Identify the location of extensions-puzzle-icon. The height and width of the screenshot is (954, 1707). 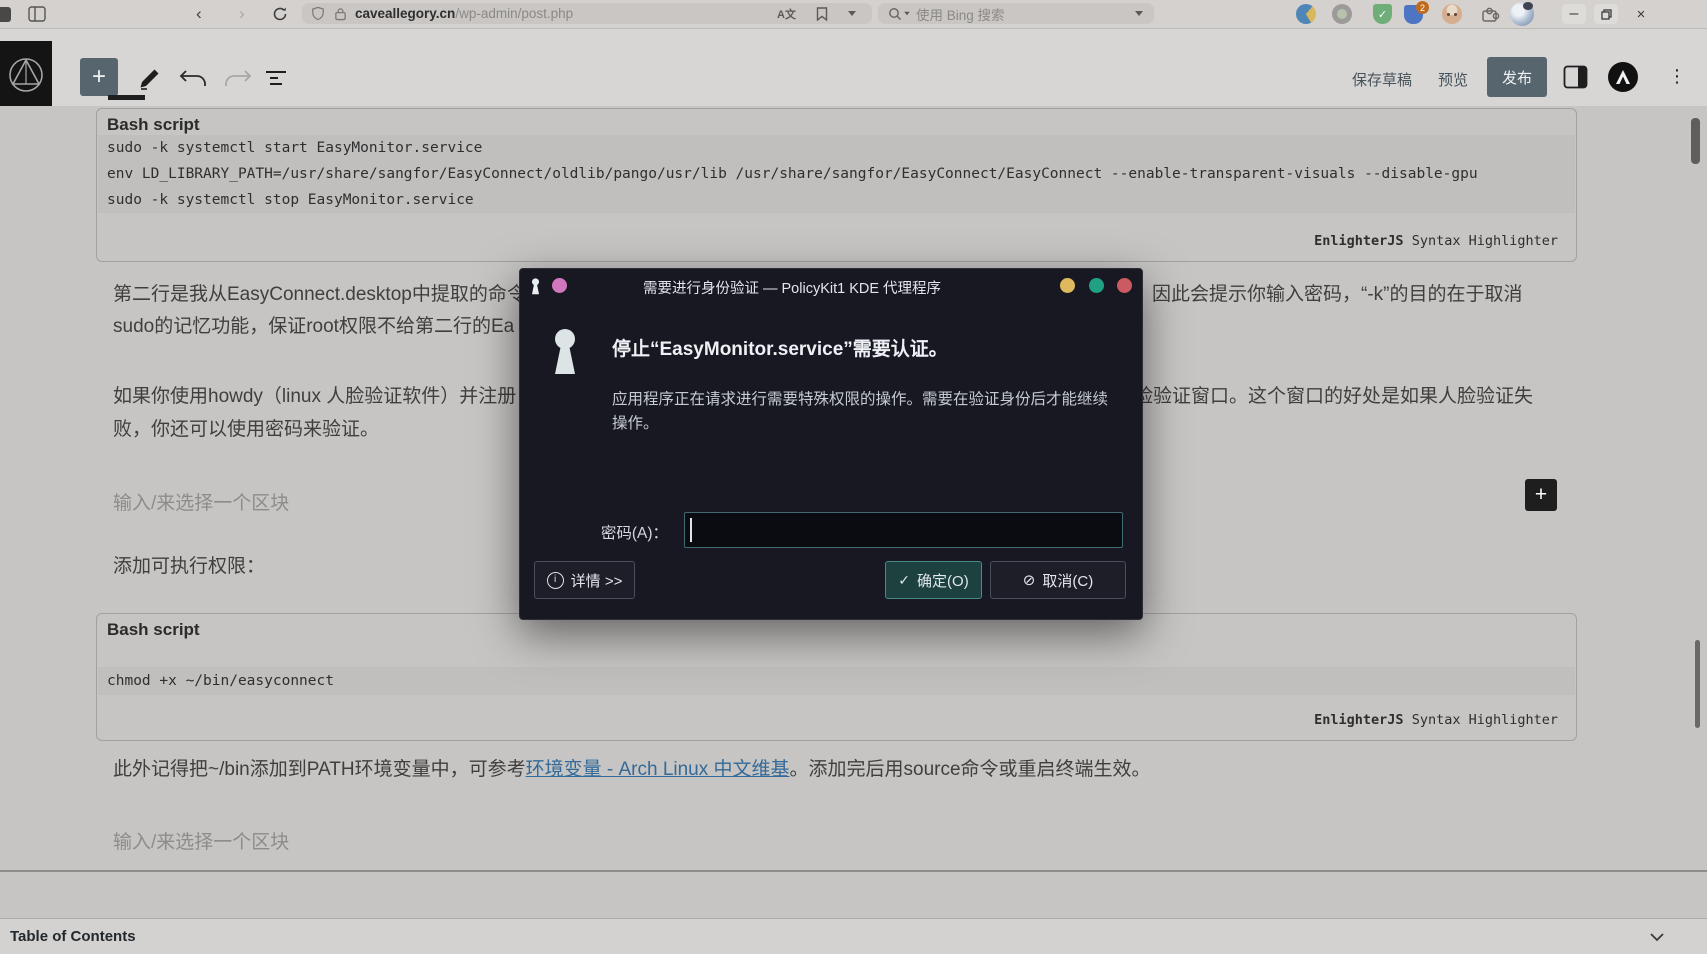
(1490, 14).